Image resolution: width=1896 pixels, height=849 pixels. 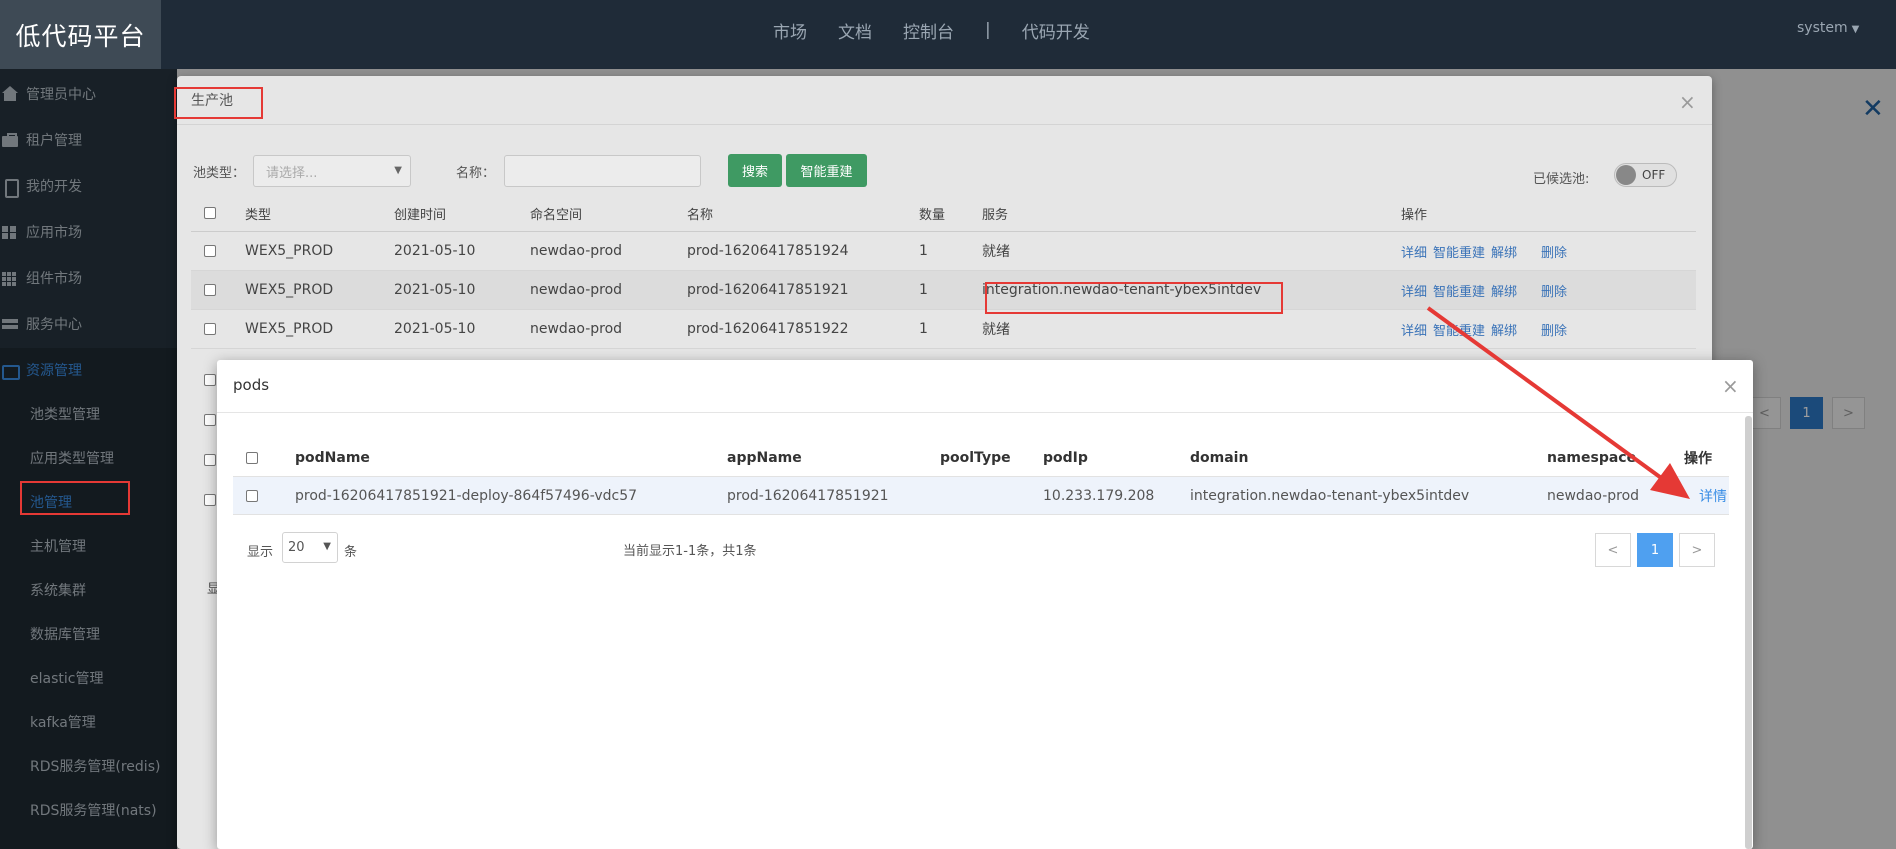 What do you see at coordinates (1065, 458) in the screenshot?
I see `col-podip: podIp` at bounding box center [1065, 458].